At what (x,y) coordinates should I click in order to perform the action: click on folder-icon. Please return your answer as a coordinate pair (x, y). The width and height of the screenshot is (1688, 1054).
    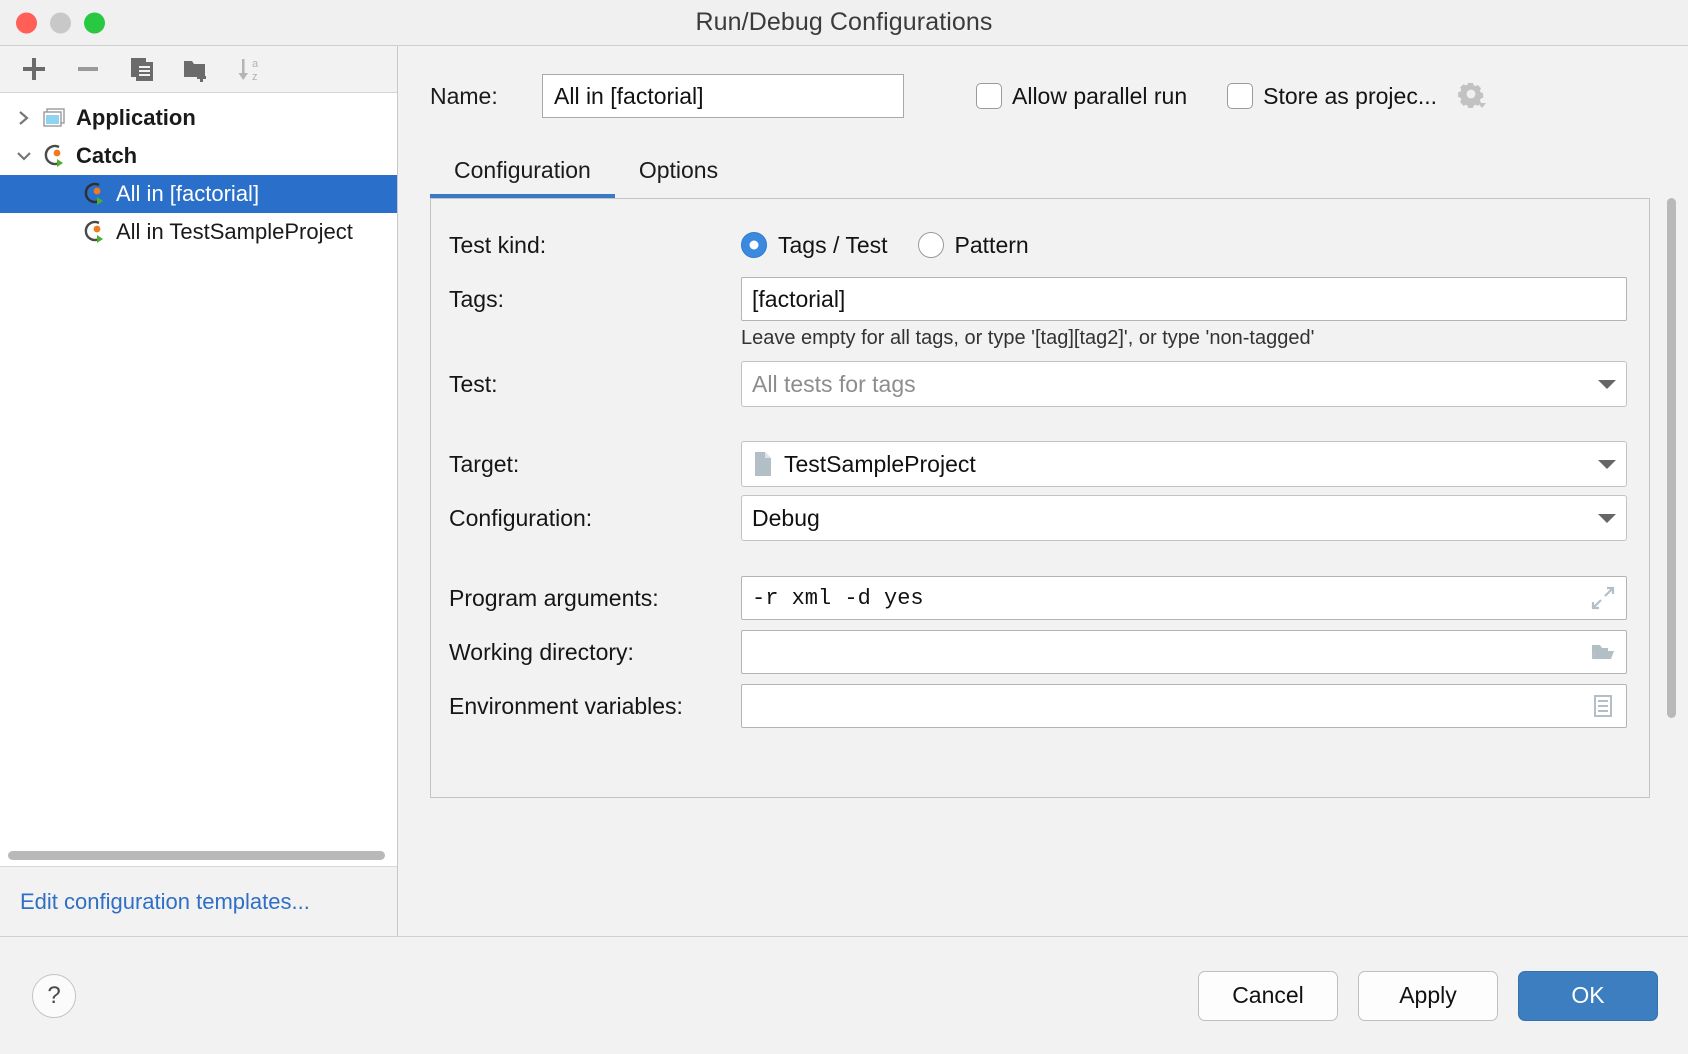
    Looking at the image, I should click on (1603, 652).